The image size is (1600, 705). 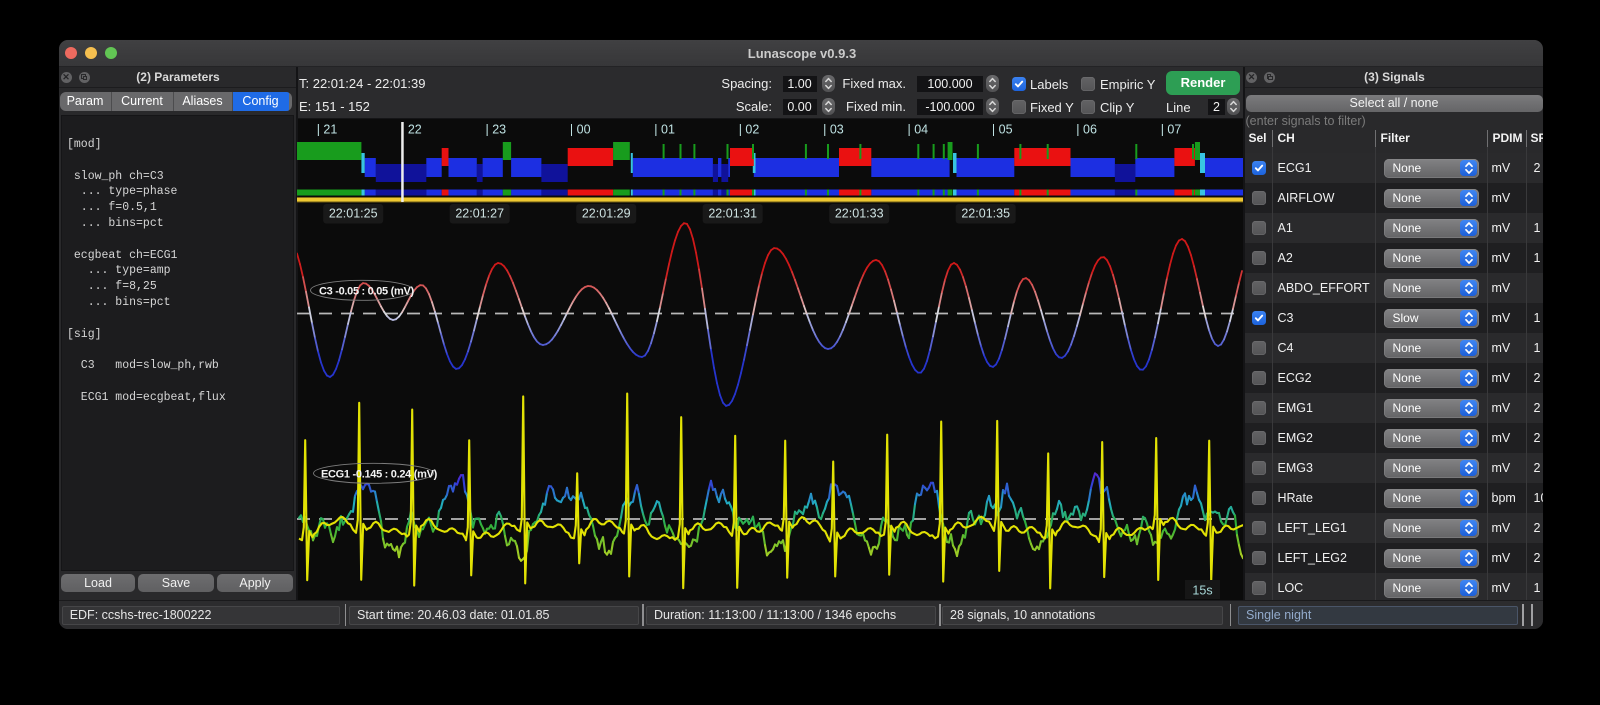 What do you see at coordinates (479, 214) in the screenshot?
I see `svg-text: 22:01:27` at bounding box center [479, 214].